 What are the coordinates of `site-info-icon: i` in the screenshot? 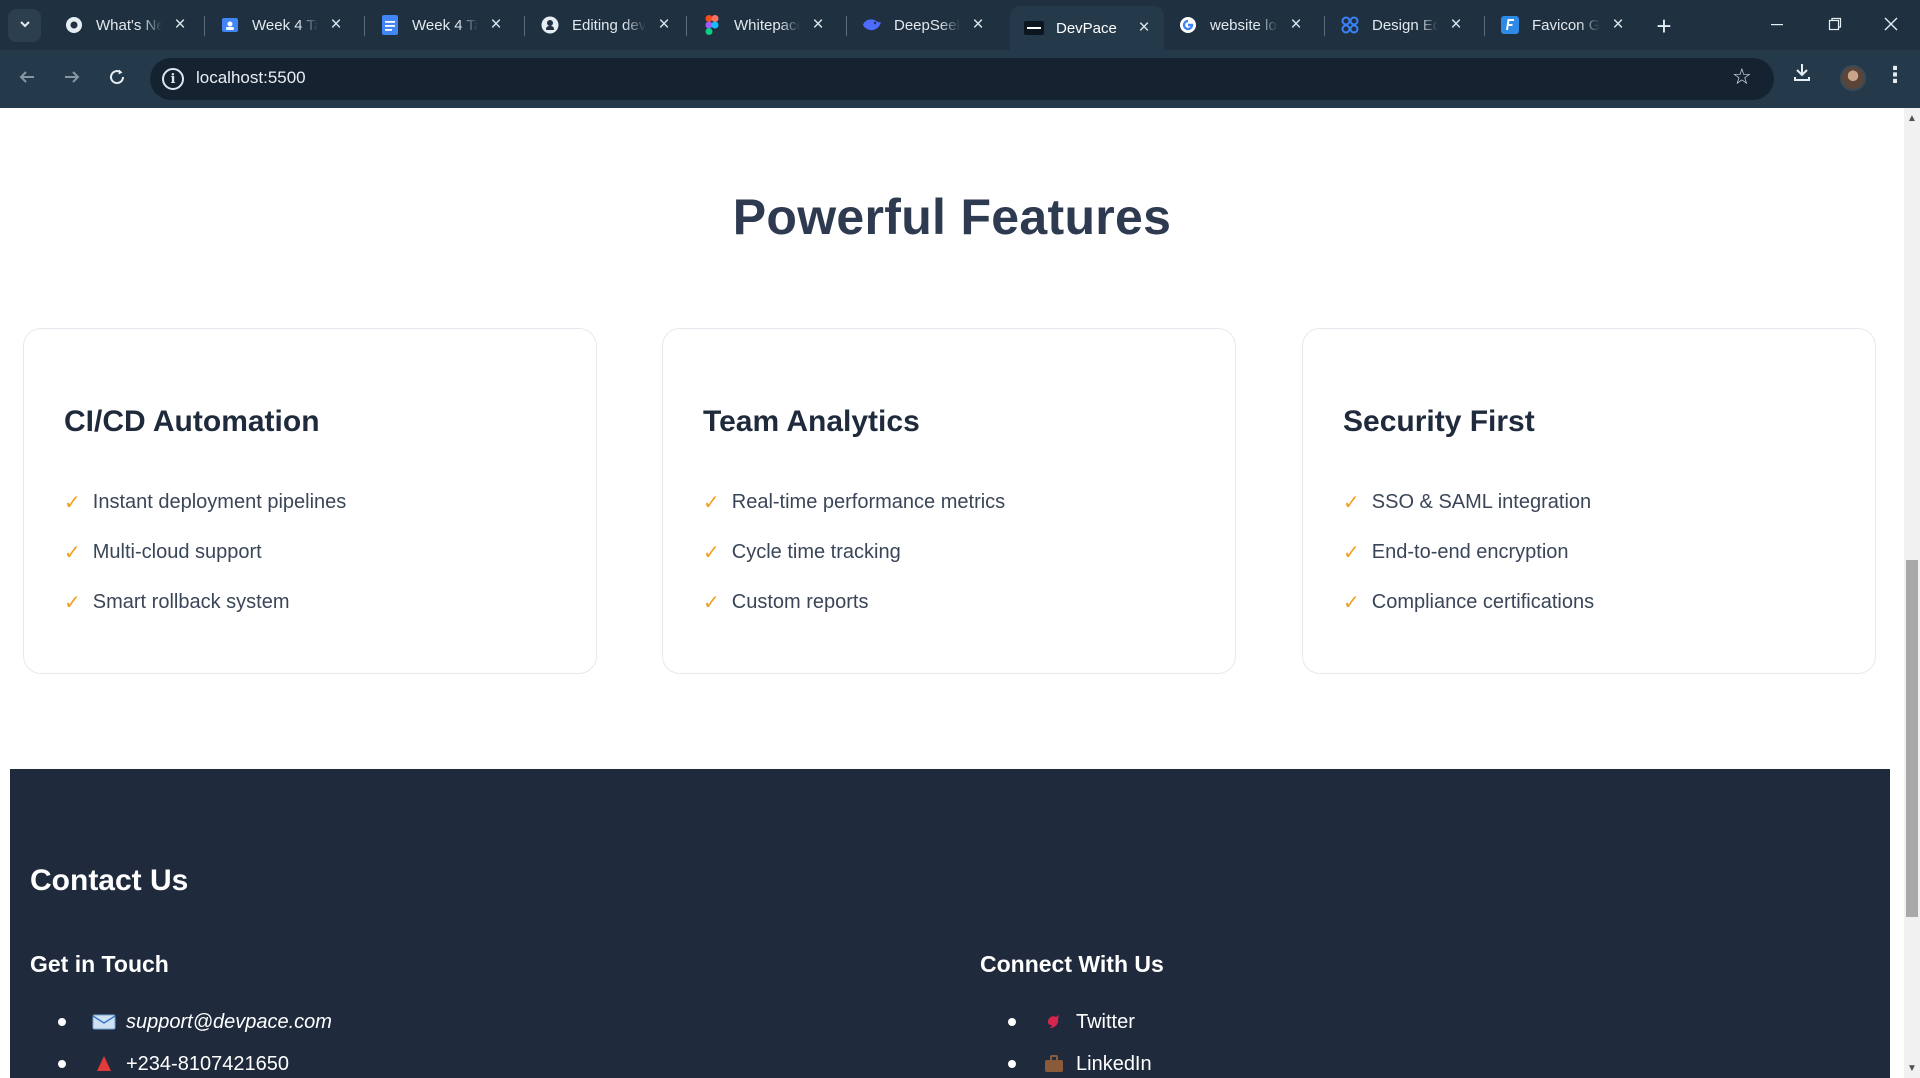 It's located at (173, 79).